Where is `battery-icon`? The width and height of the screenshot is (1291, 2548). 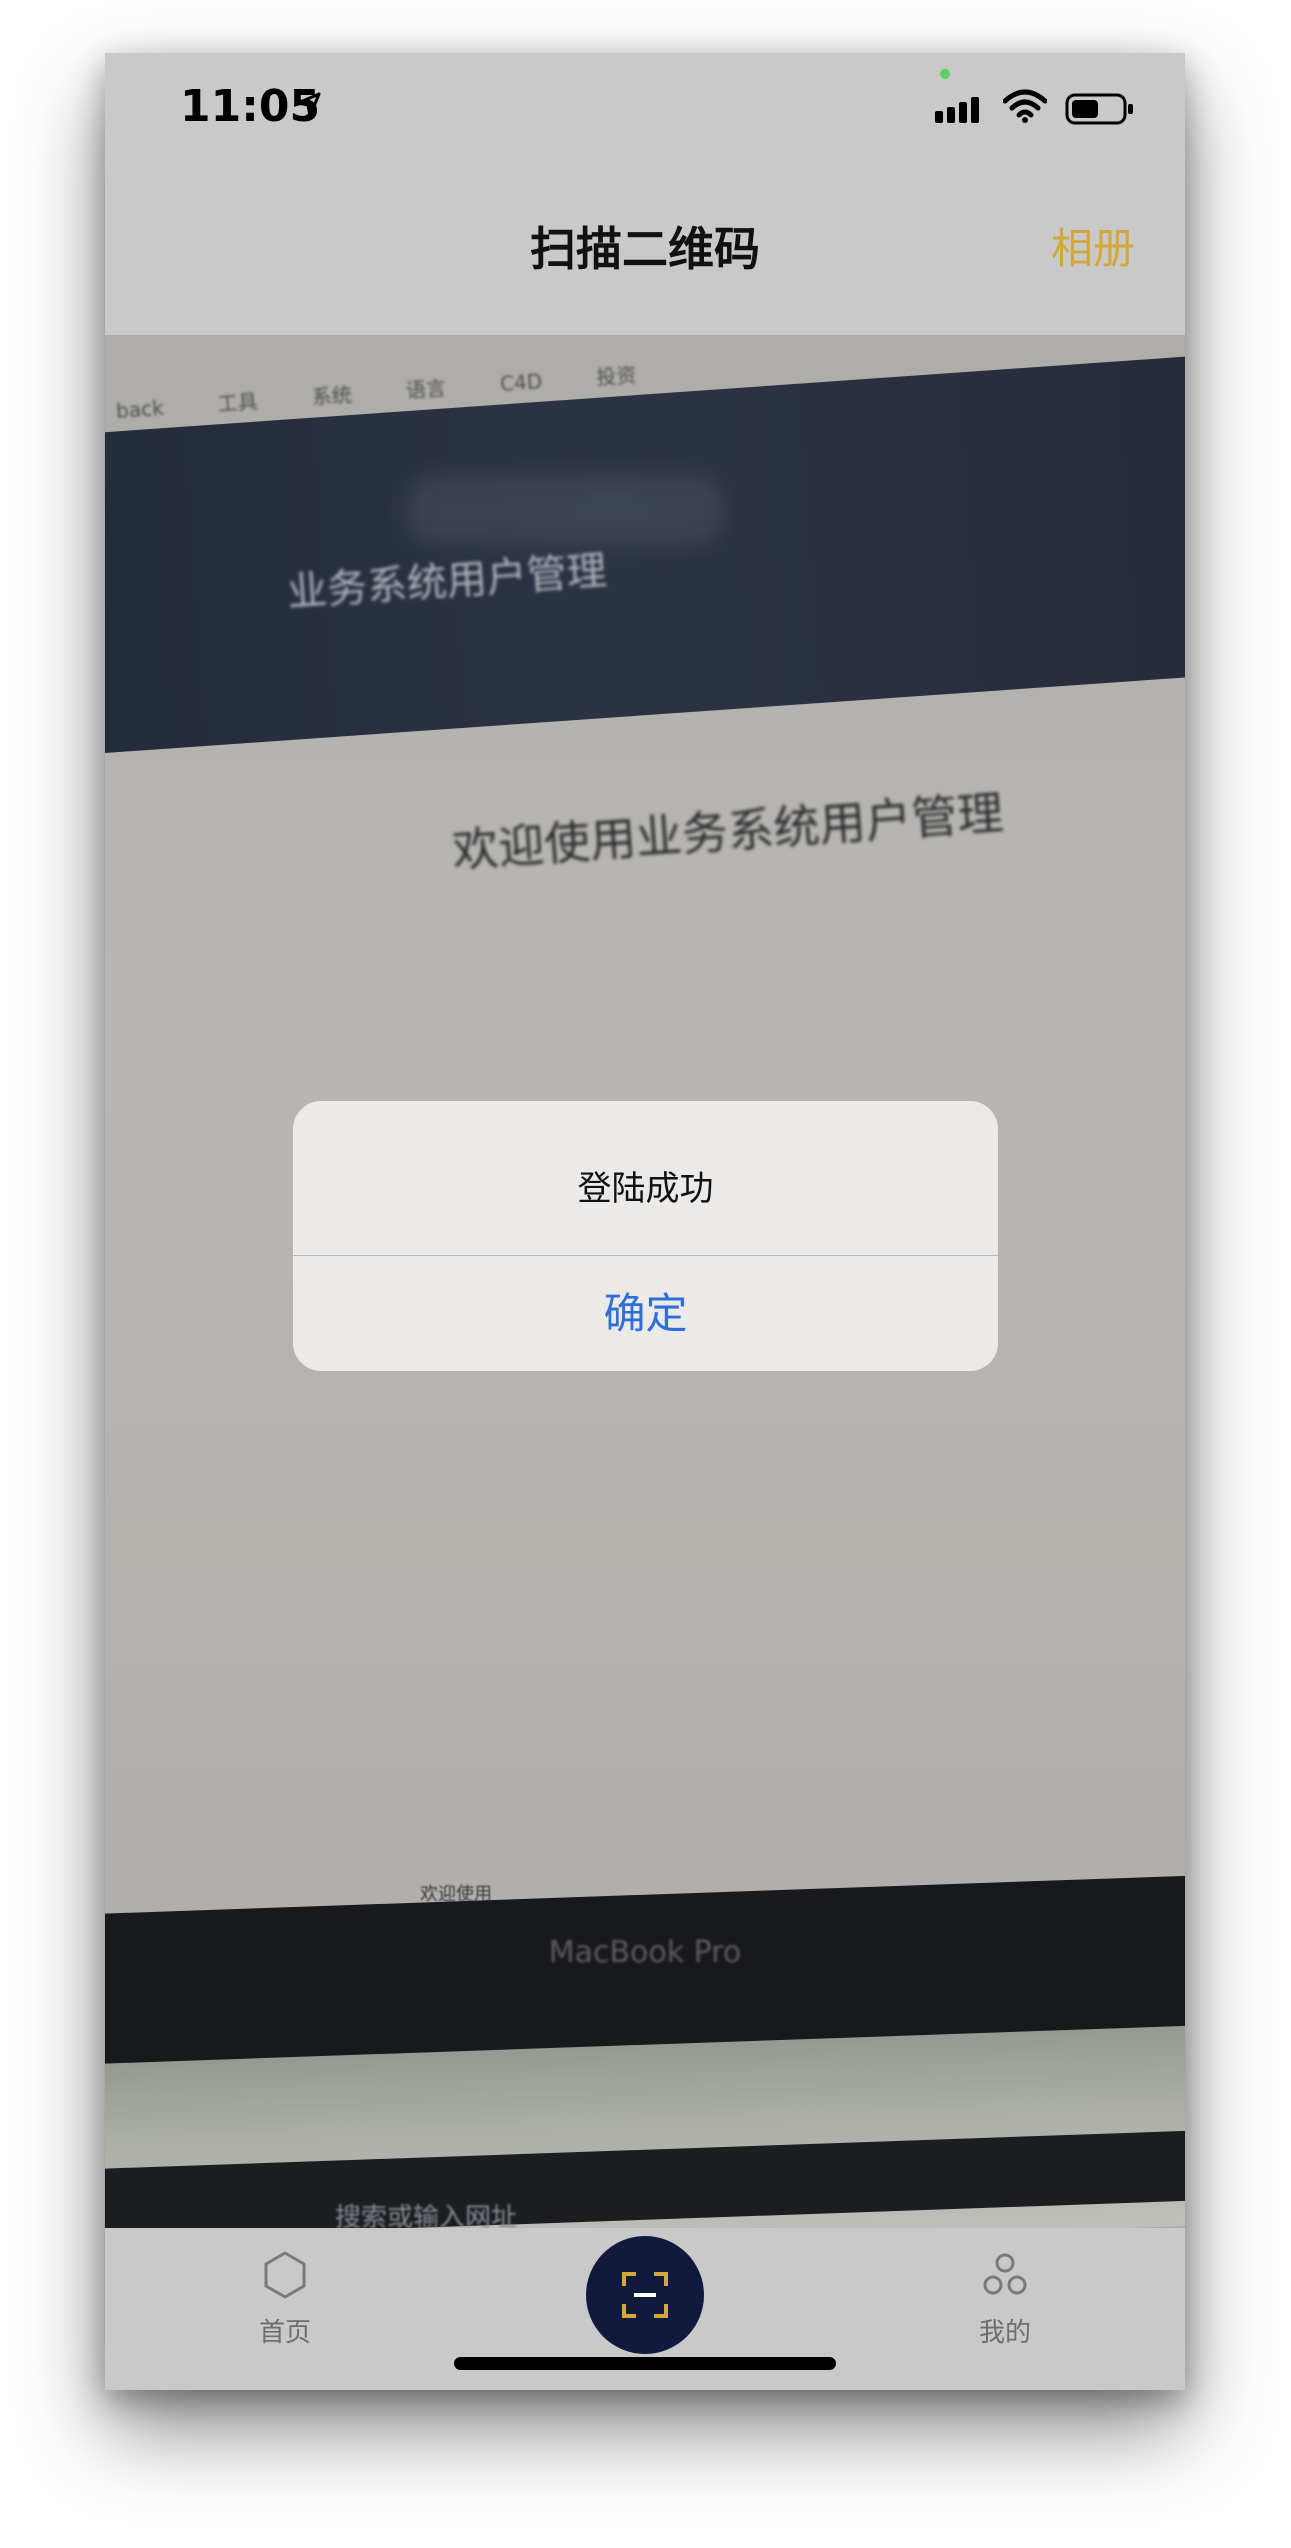 battery-icon is located at coordinates (1099, 109).